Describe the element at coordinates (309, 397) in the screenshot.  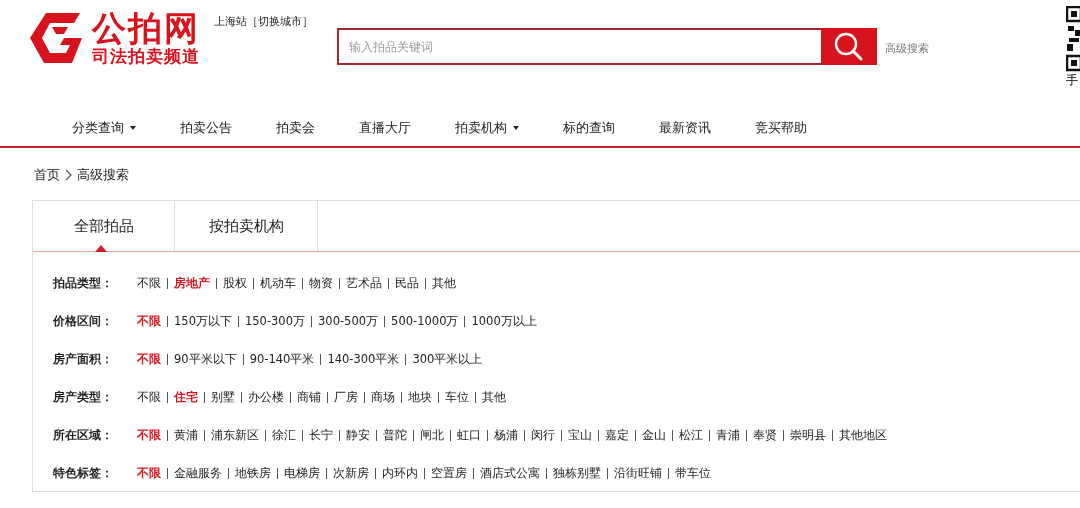
I see `filter-option: 商铺` at that location.